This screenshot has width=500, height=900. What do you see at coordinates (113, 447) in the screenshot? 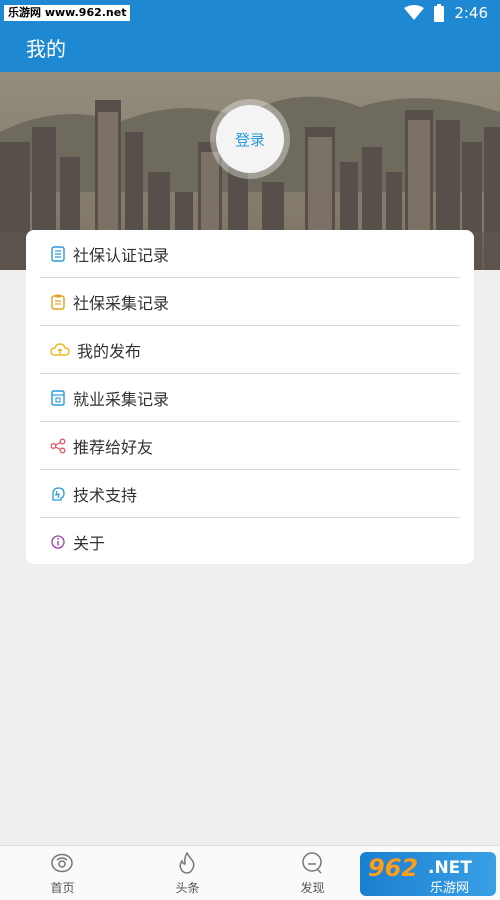
I see `menu-item-label: 推荐给好友` at bounding box center [113, 447].